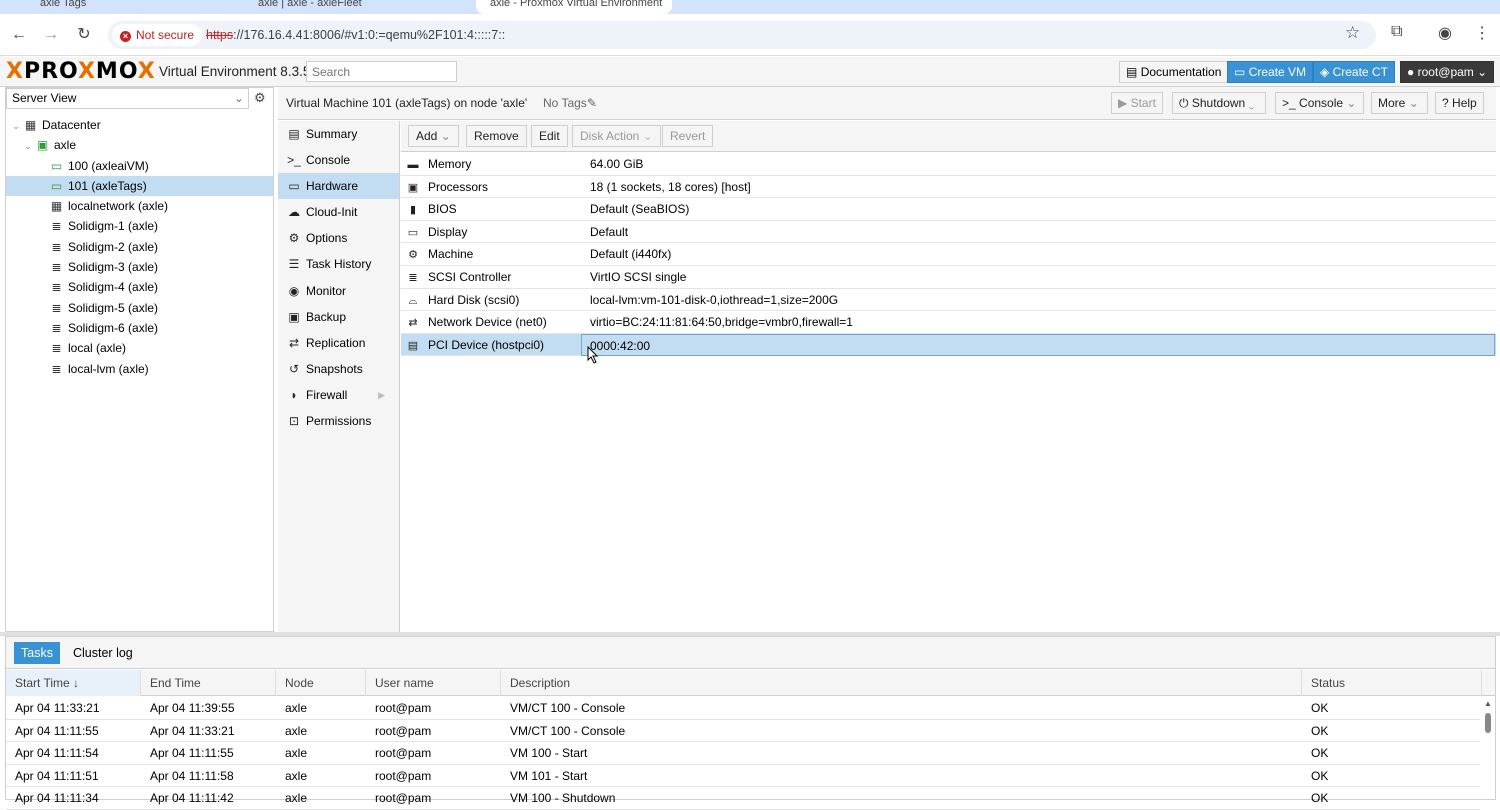 Image resolution: width=1500 pixels, height=810 pixels. What do you see at coordinates (19, 35) in the screenshot?
I see `back-icon: ←` at bounding box center [19, 35].